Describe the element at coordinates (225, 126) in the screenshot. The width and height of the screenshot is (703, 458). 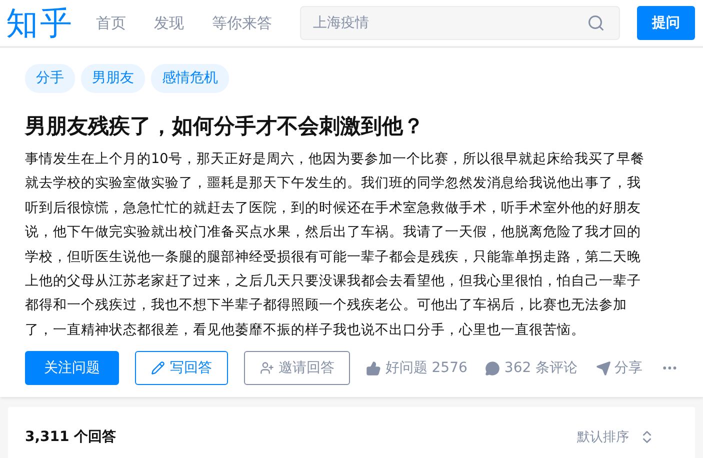
I see `question-title: 男朋友残疾了，如何分手才不会刺激到他？` at that location.